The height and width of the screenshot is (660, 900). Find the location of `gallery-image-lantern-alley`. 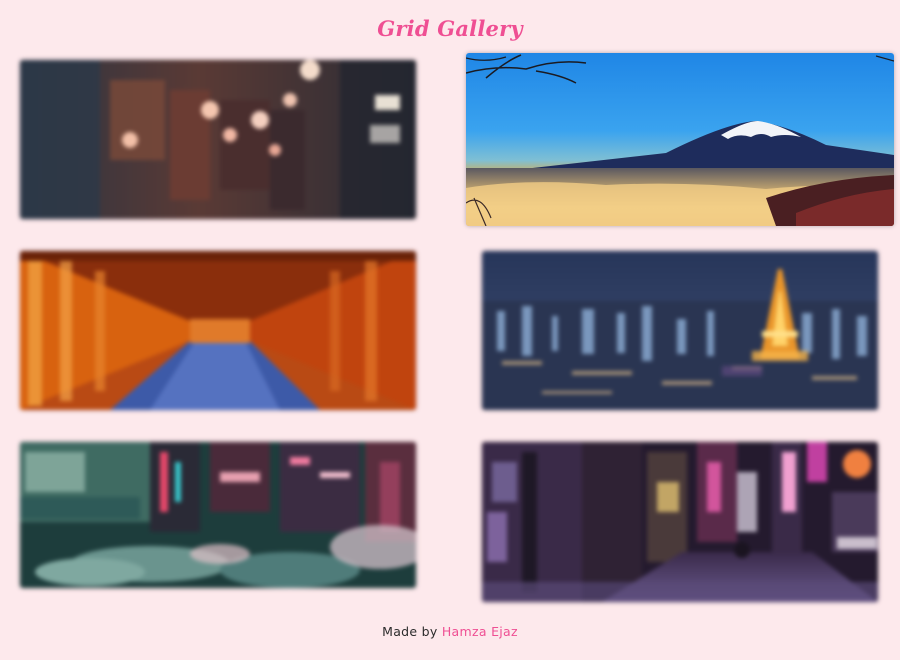

gallery-image-lantern-alley is located at coordinates (218, 139).